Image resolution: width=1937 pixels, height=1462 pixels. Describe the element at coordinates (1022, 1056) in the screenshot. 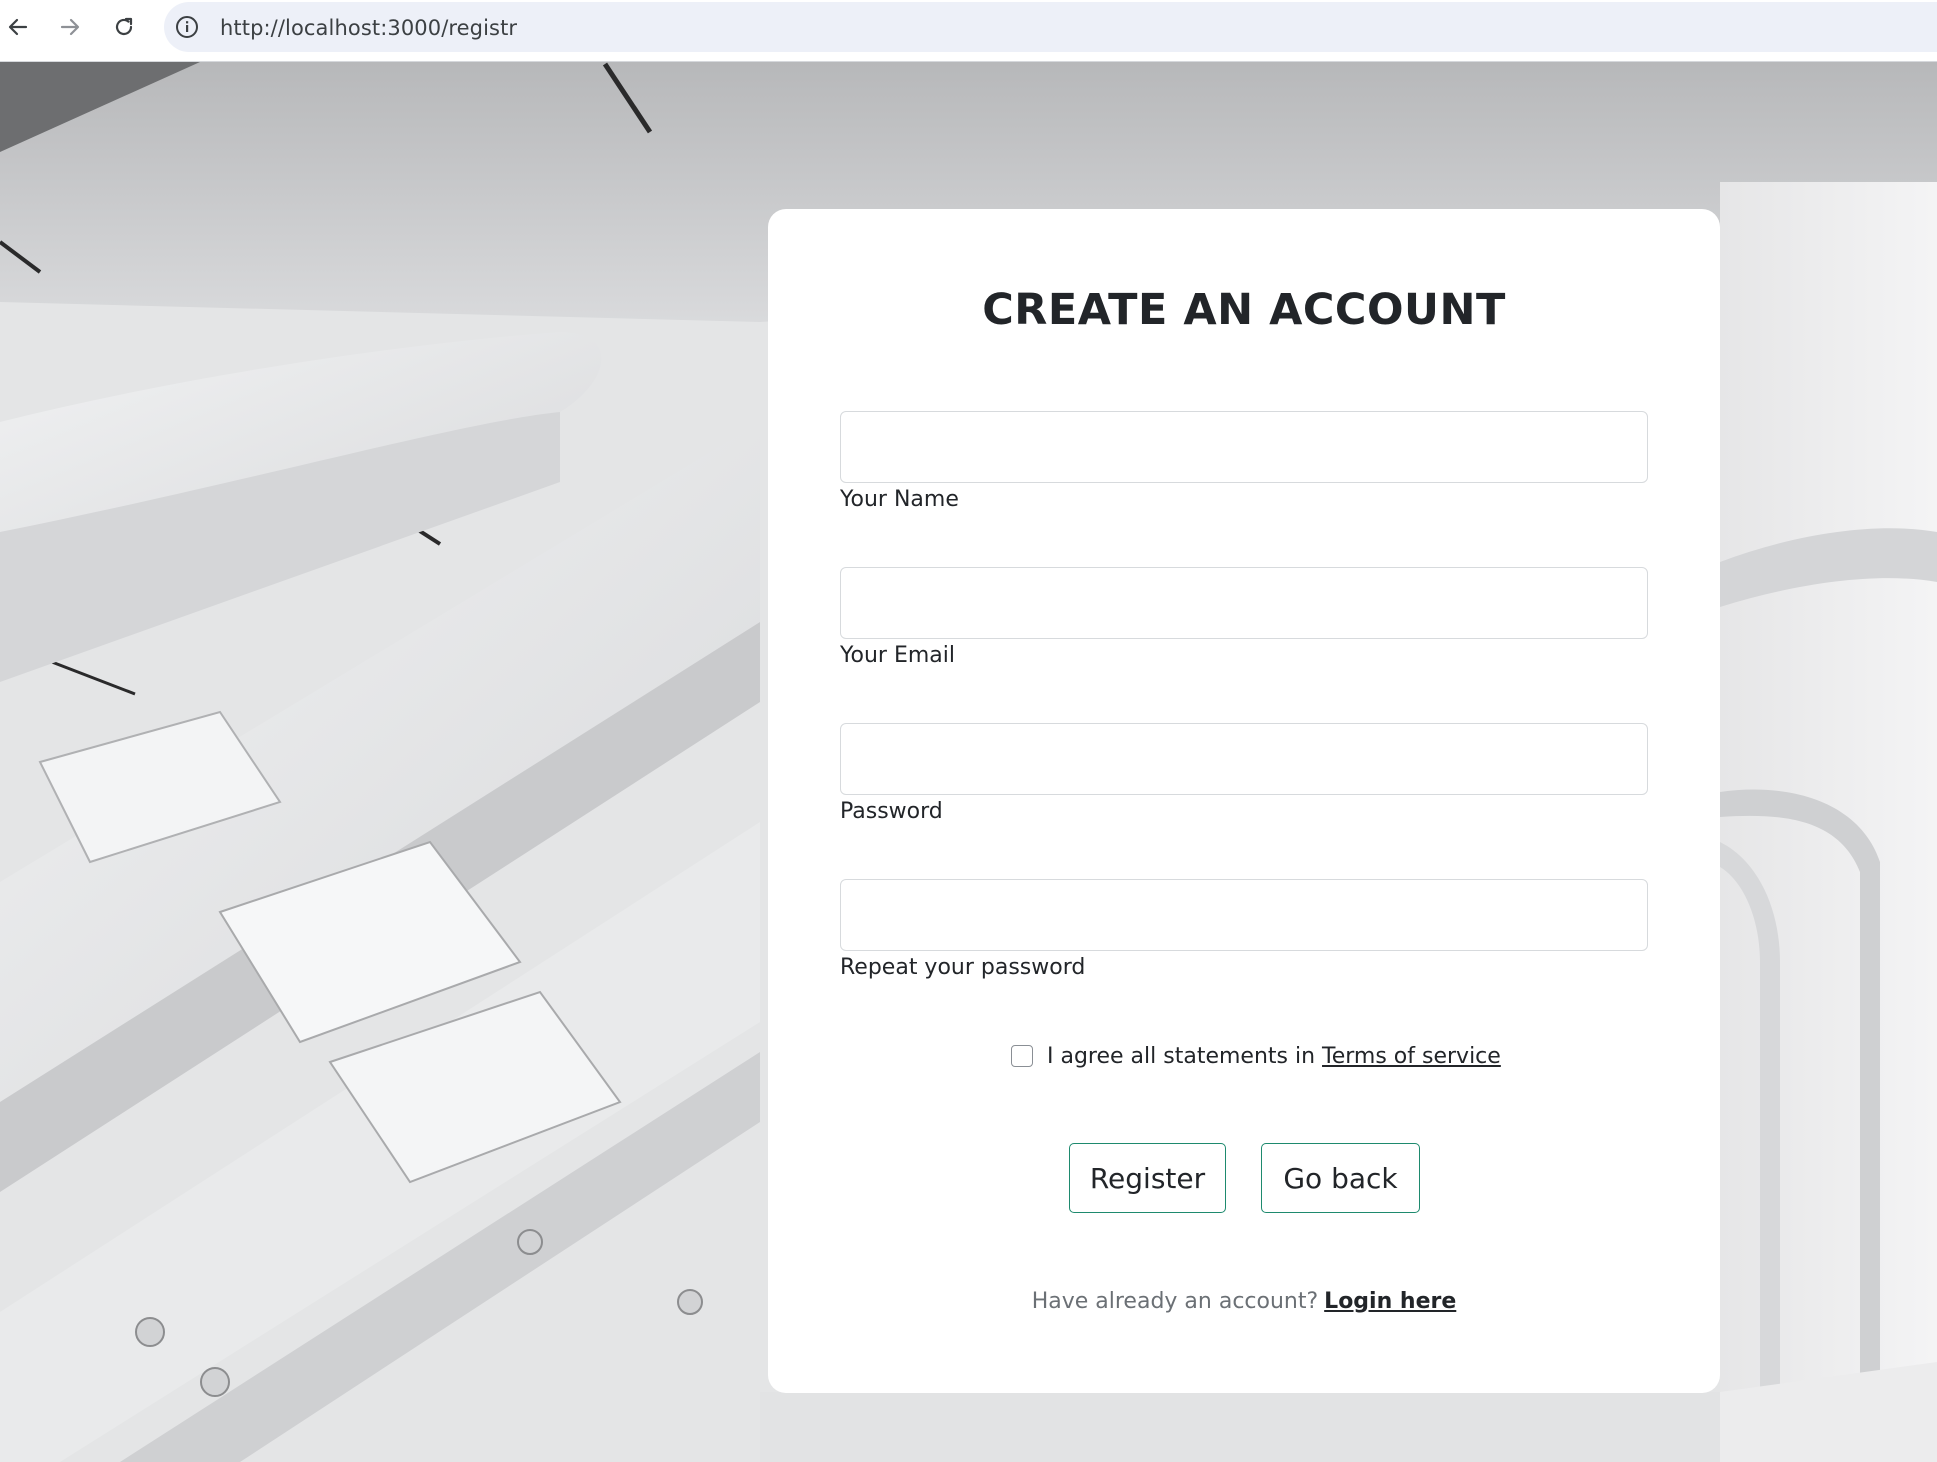

I see `terms-checkbox` at that location.